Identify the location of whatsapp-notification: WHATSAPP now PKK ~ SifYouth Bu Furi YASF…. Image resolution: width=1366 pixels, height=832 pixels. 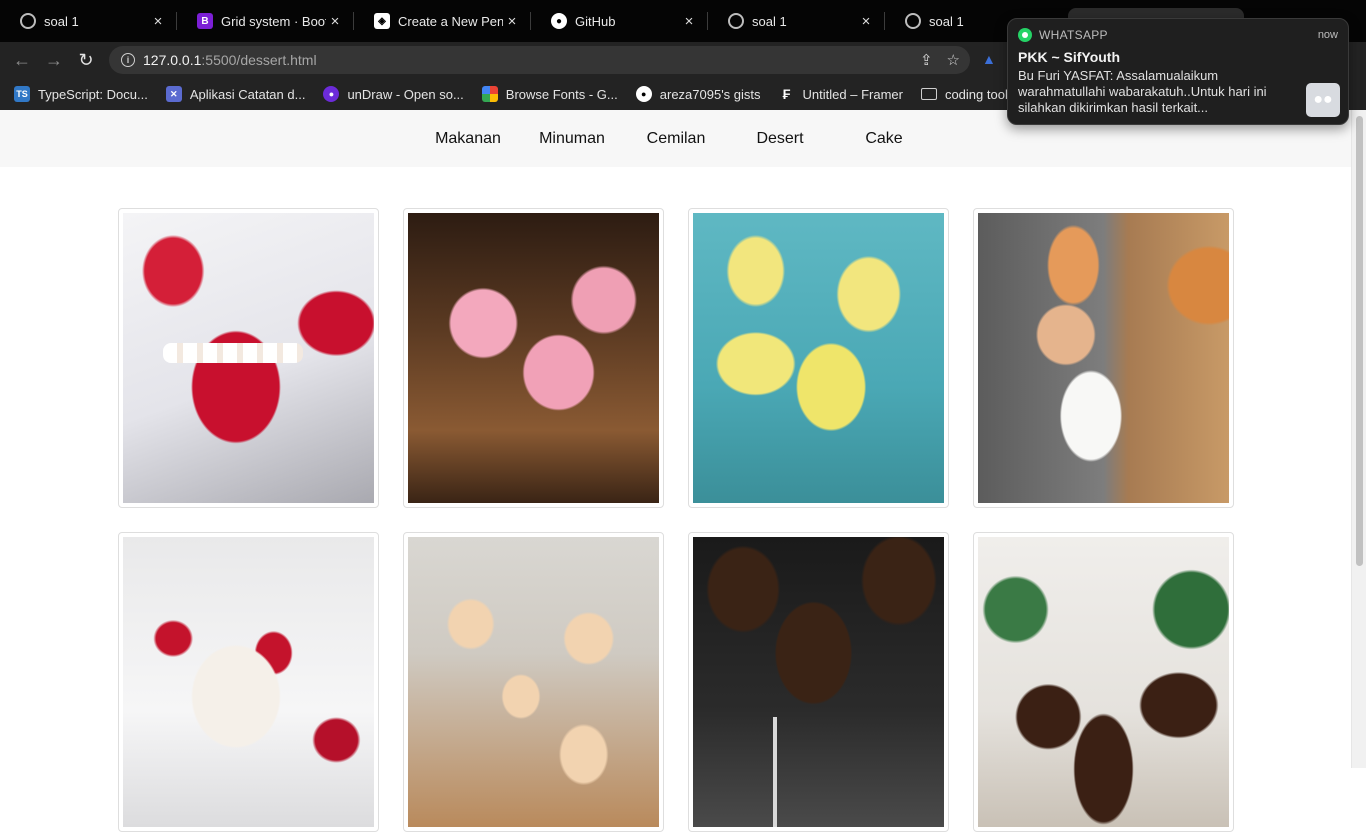
(1178, 71).